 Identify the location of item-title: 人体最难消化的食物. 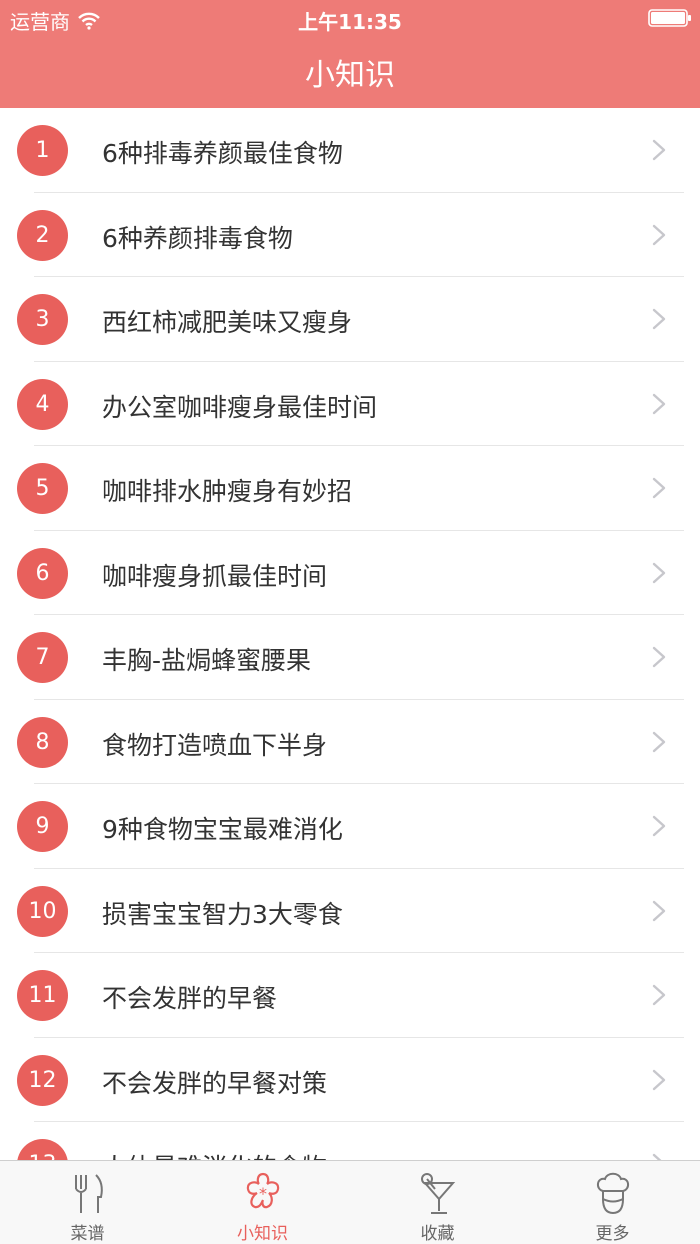
(214, 1154).